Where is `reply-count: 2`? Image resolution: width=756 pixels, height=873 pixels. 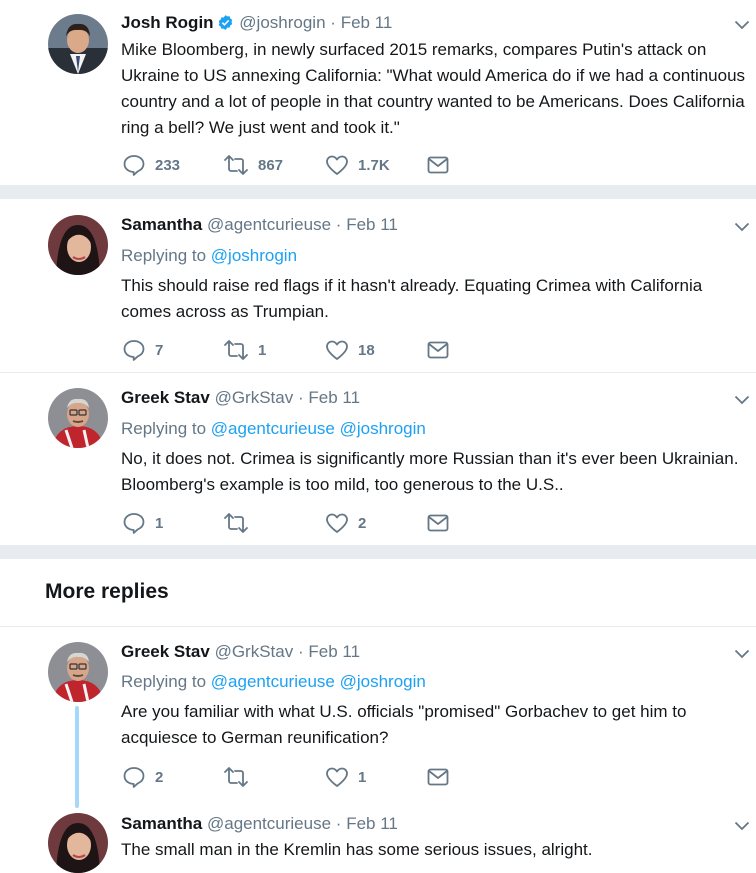 reply-count: 2 is located at coordinates (159, 777).